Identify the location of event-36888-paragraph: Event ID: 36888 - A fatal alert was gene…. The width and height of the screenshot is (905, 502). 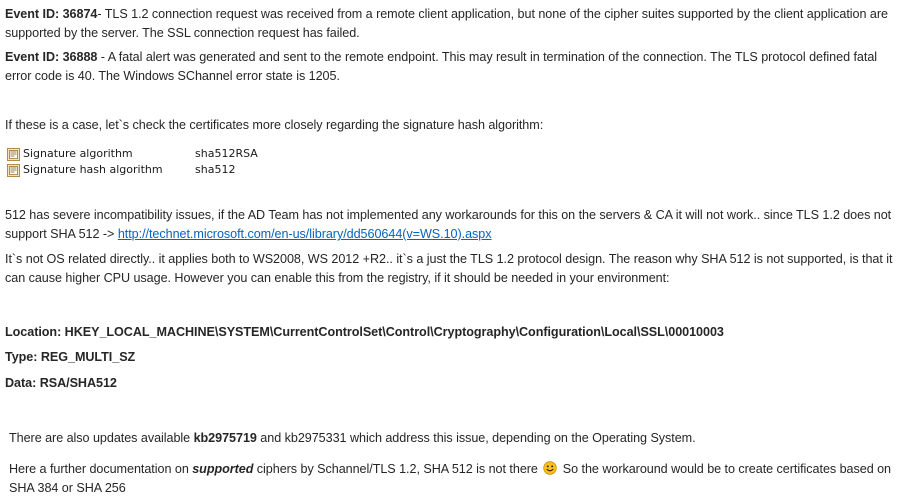
(451, 67).